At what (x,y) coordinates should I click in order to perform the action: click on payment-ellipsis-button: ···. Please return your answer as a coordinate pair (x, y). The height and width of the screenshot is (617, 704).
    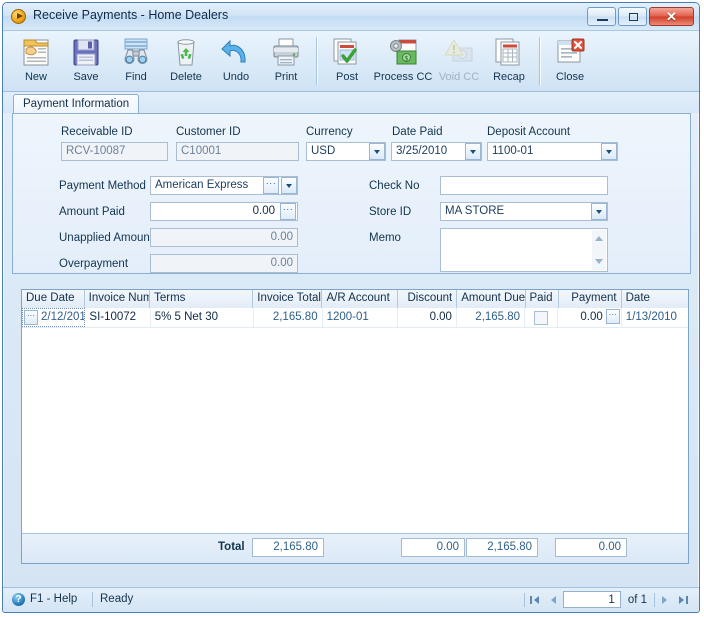
    Looking at the image, I should click on (612, 316).